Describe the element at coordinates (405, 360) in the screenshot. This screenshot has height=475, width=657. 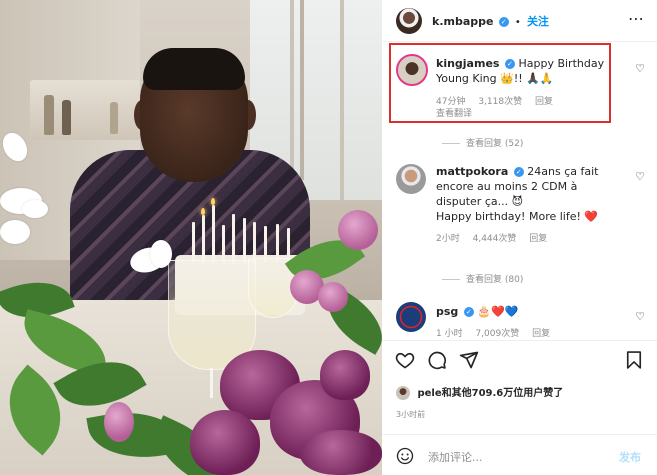
I see `heart-icon` at that location.